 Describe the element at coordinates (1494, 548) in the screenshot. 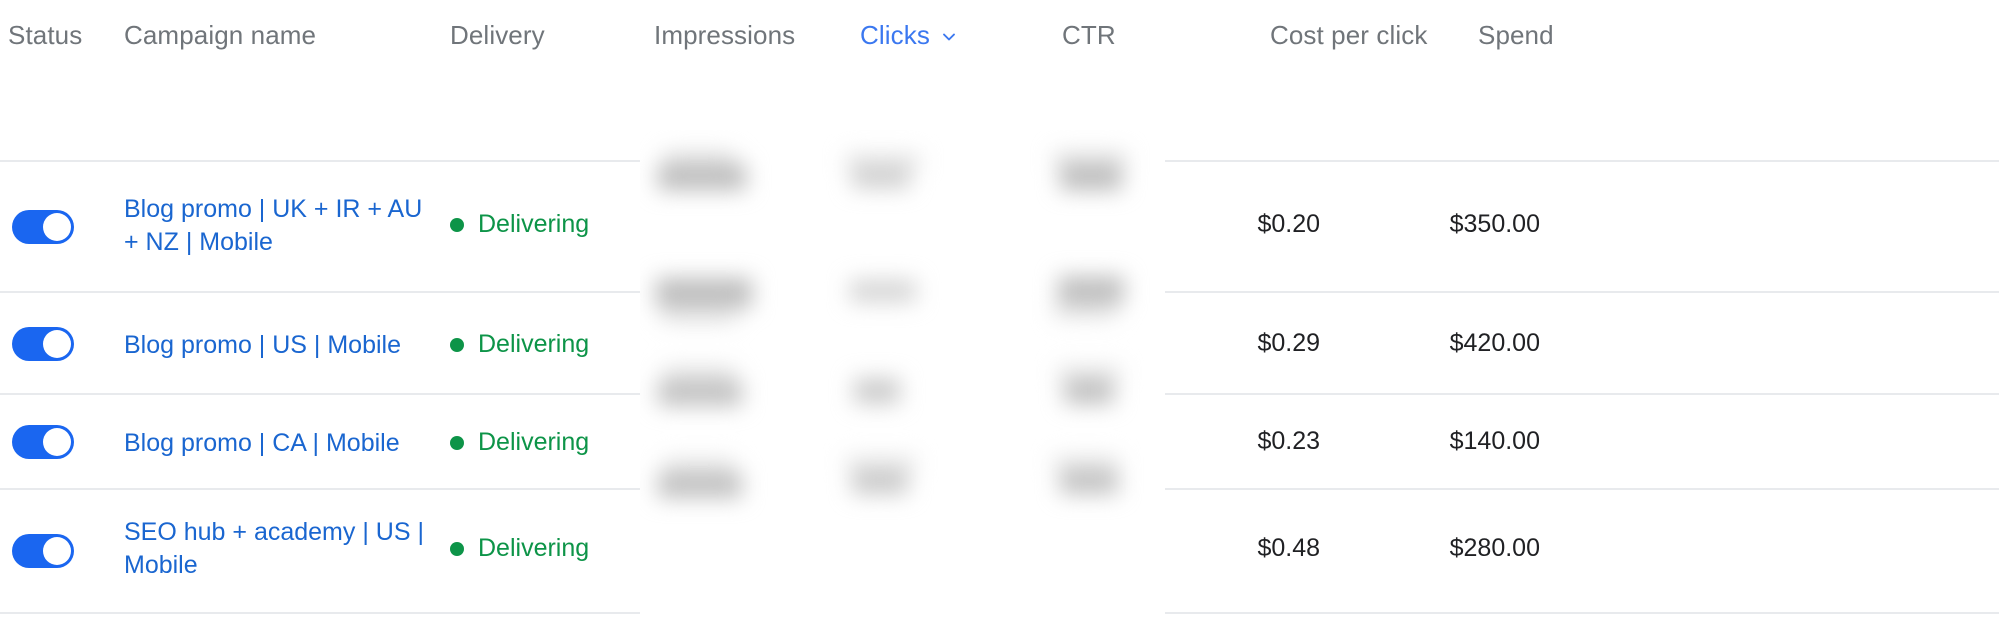

I see `spend-value: $280.00` at that location.